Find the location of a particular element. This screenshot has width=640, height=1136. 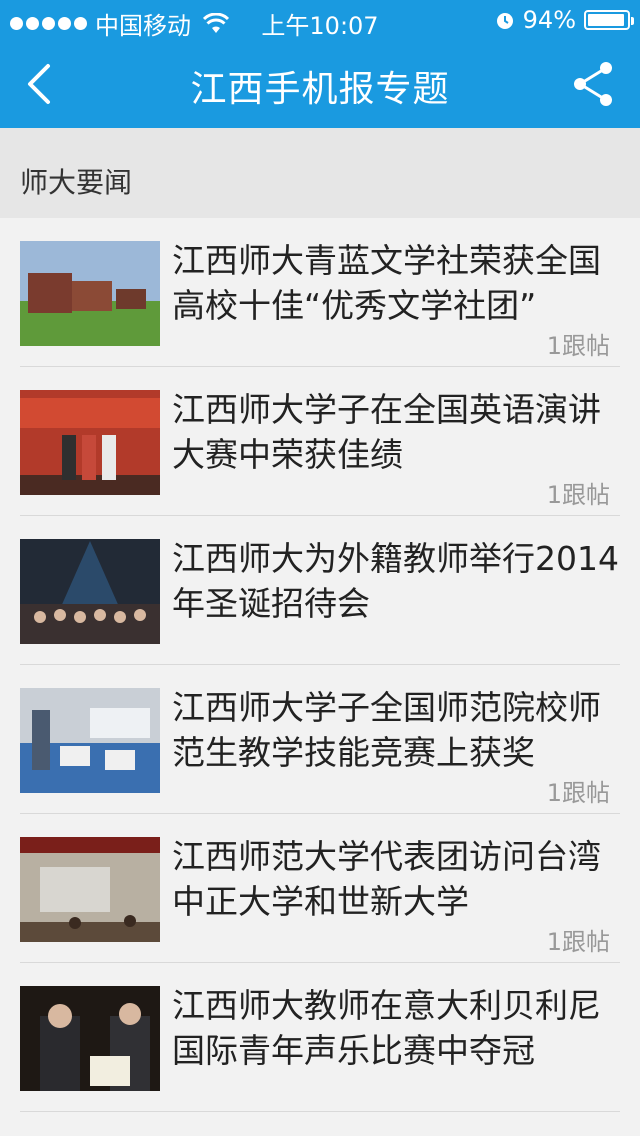

article-item: 江西师大学子全国师范院校师范生教学技能竞赛上获奖 1跟帖 is located at coordinates (320, 739).